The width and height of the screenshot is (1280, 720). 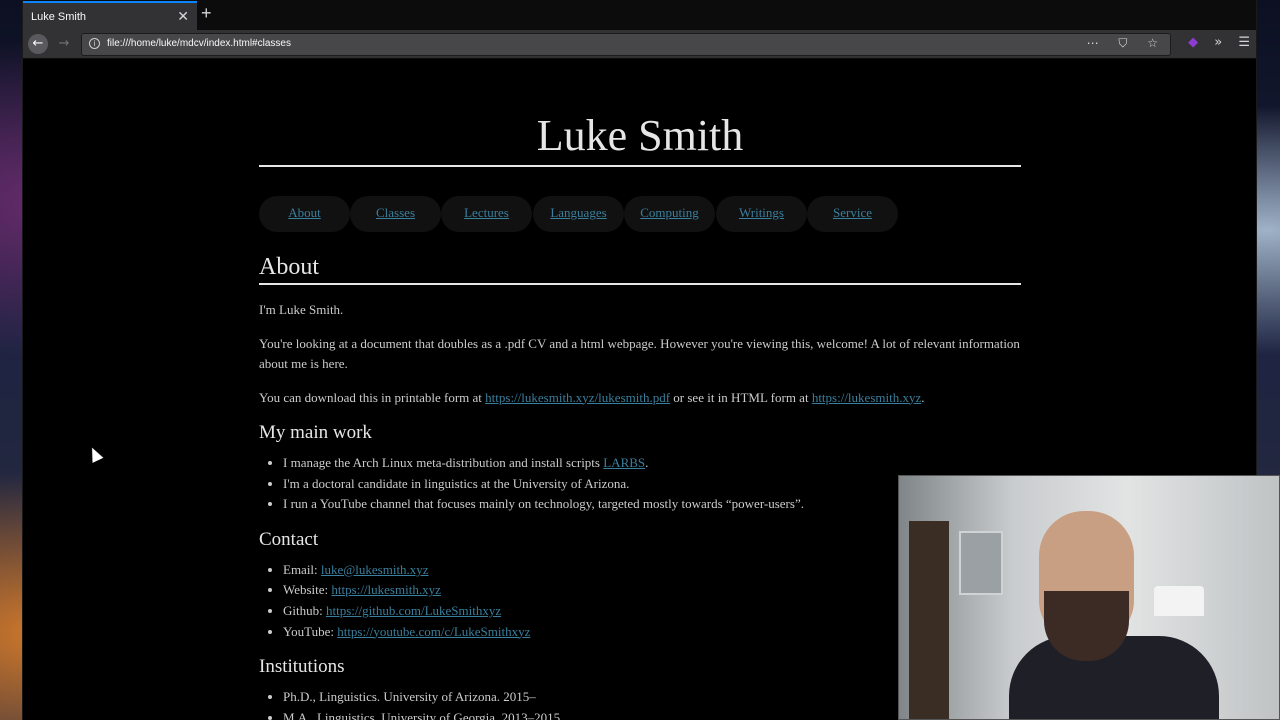 What do you see at coordinates (866, 397) in the screenshot?
I see `html-link: https://lukesmith.xyz` at bounding box center [866, 397].